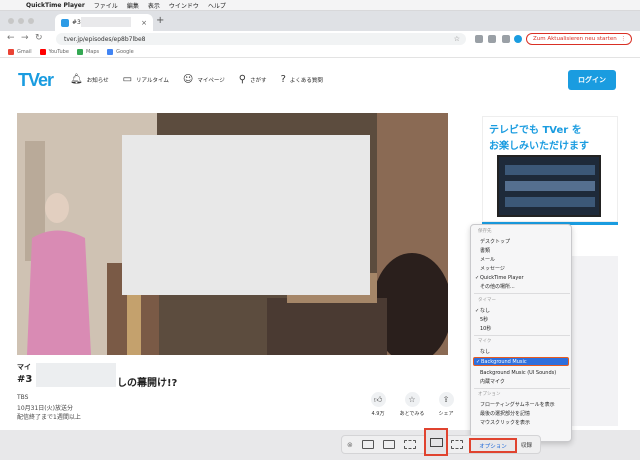 This screenshot has height=460, width=640. Describe the element at coordinates (499, 277) in the screenshot. I see `menu-item-quicktime: ✓ QuickTime Player` at that location.